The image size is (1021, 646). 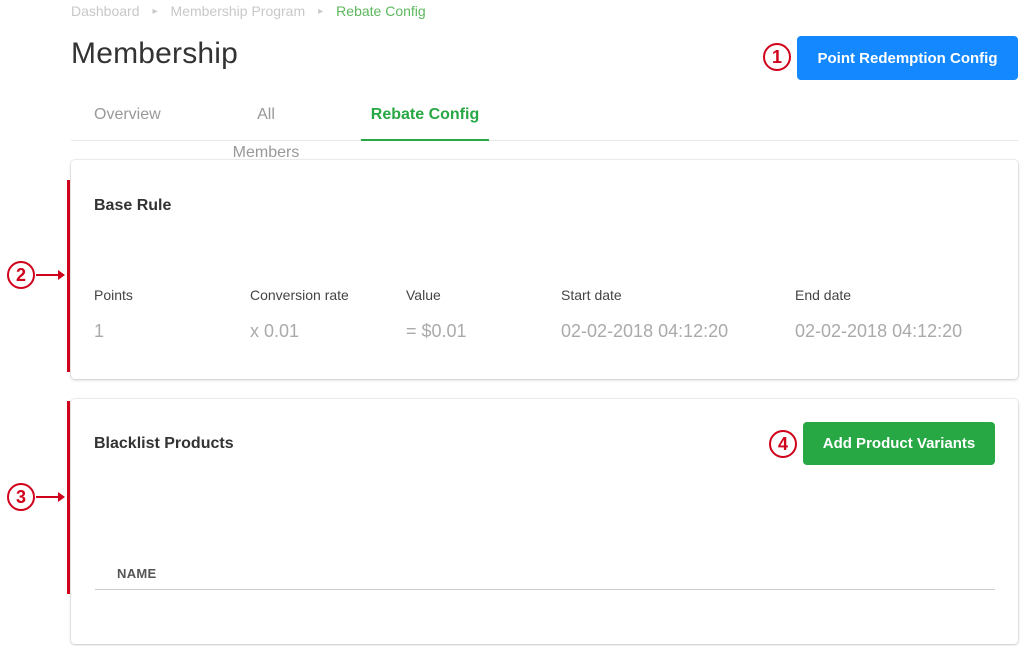 I want to click on start-date-value: 02-02-2018 04:12:20, so click(x=645, y=331).